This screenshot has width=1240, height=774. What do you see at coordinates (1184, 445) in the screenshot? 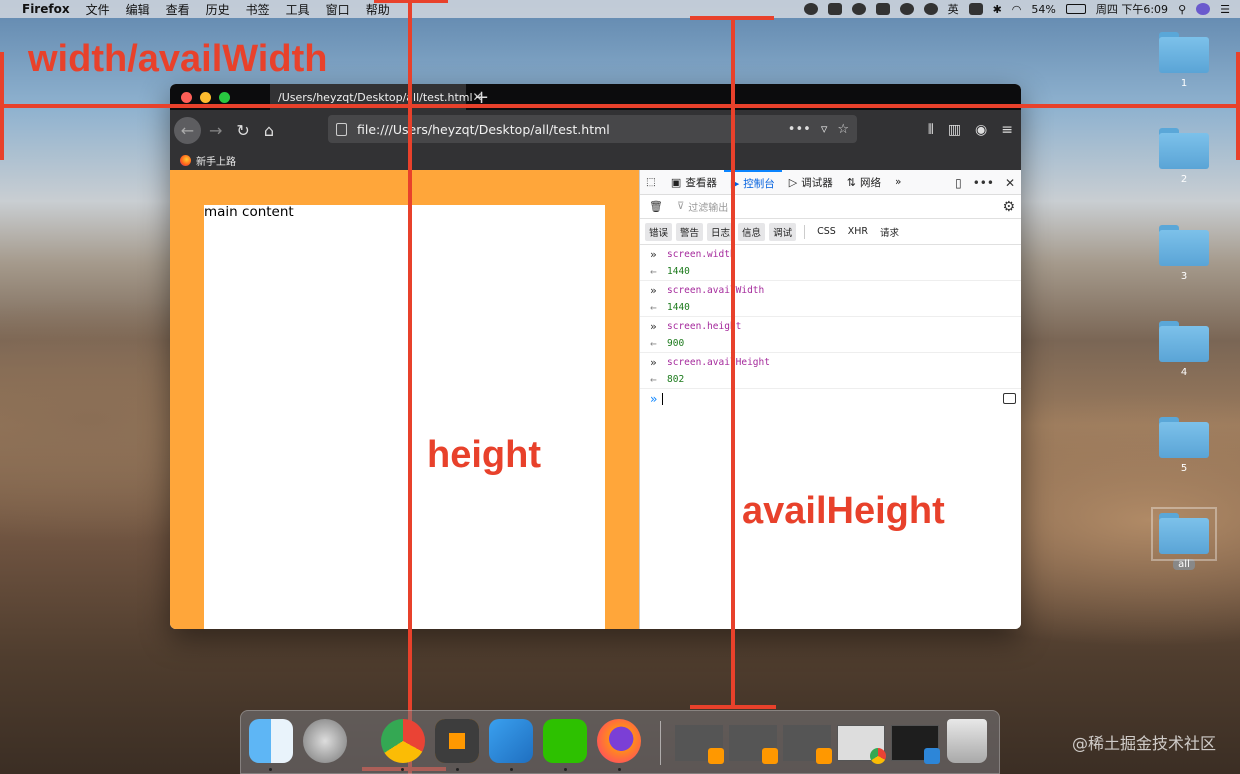
I see `desktop-folder-5: 5` at bounding box center [1184, 445].